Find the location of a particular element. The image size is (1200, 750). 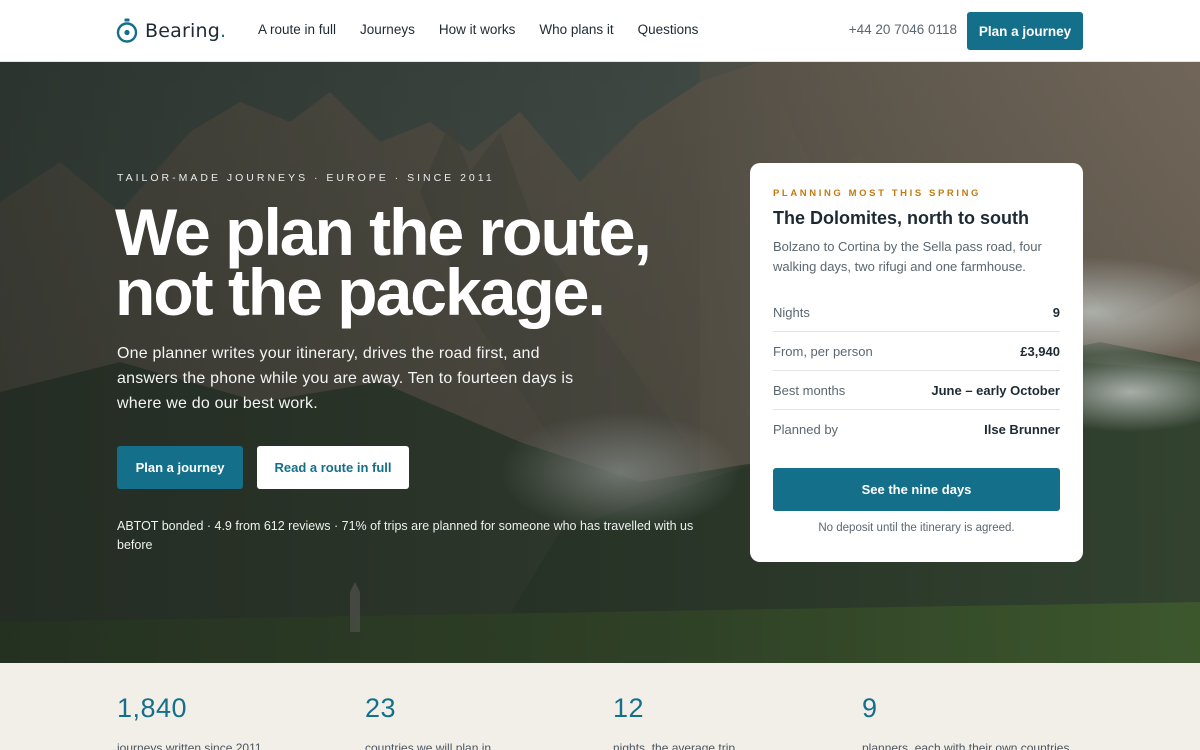

nav-link-journeys: Journeys is located at coordinates (387, 29).